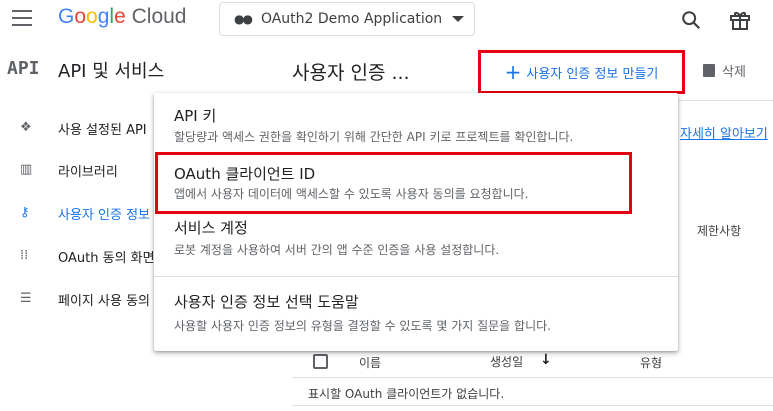  What do you see at coordinates (102, 130) in the screenshot?
I see `sidebar-item-label: 사용 설정된 API` at bounding box center [102, 130].